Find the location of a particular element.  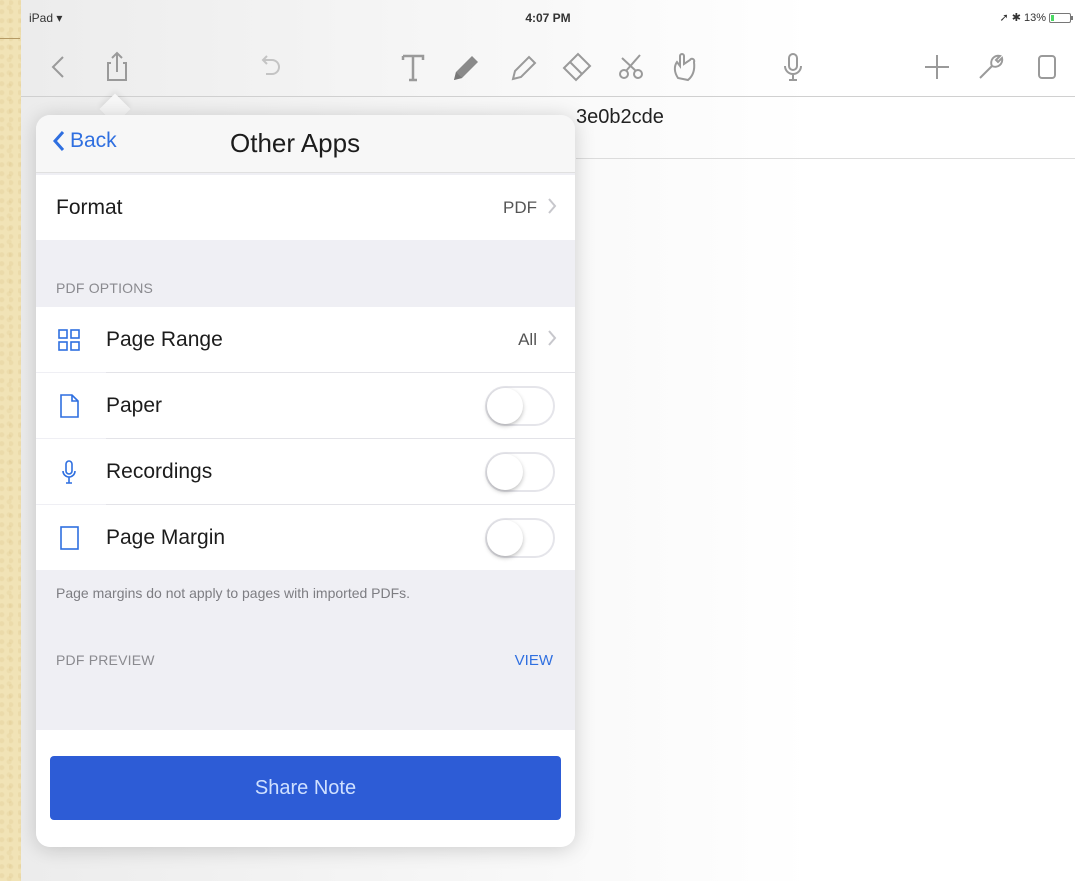

battery-icon is located at coordinates (1061, 17).